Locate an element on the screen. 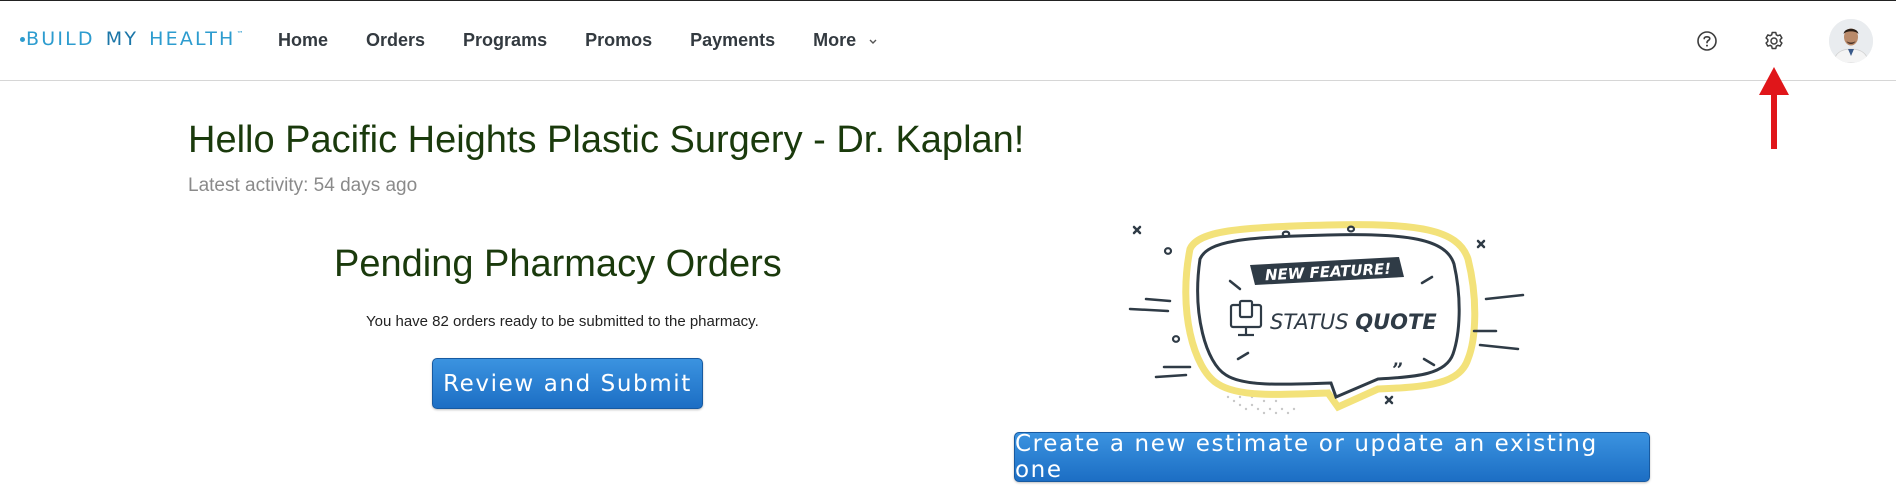 The image size is (1896, 499). nav-payments: Payments is located at coordinates (732, 40).